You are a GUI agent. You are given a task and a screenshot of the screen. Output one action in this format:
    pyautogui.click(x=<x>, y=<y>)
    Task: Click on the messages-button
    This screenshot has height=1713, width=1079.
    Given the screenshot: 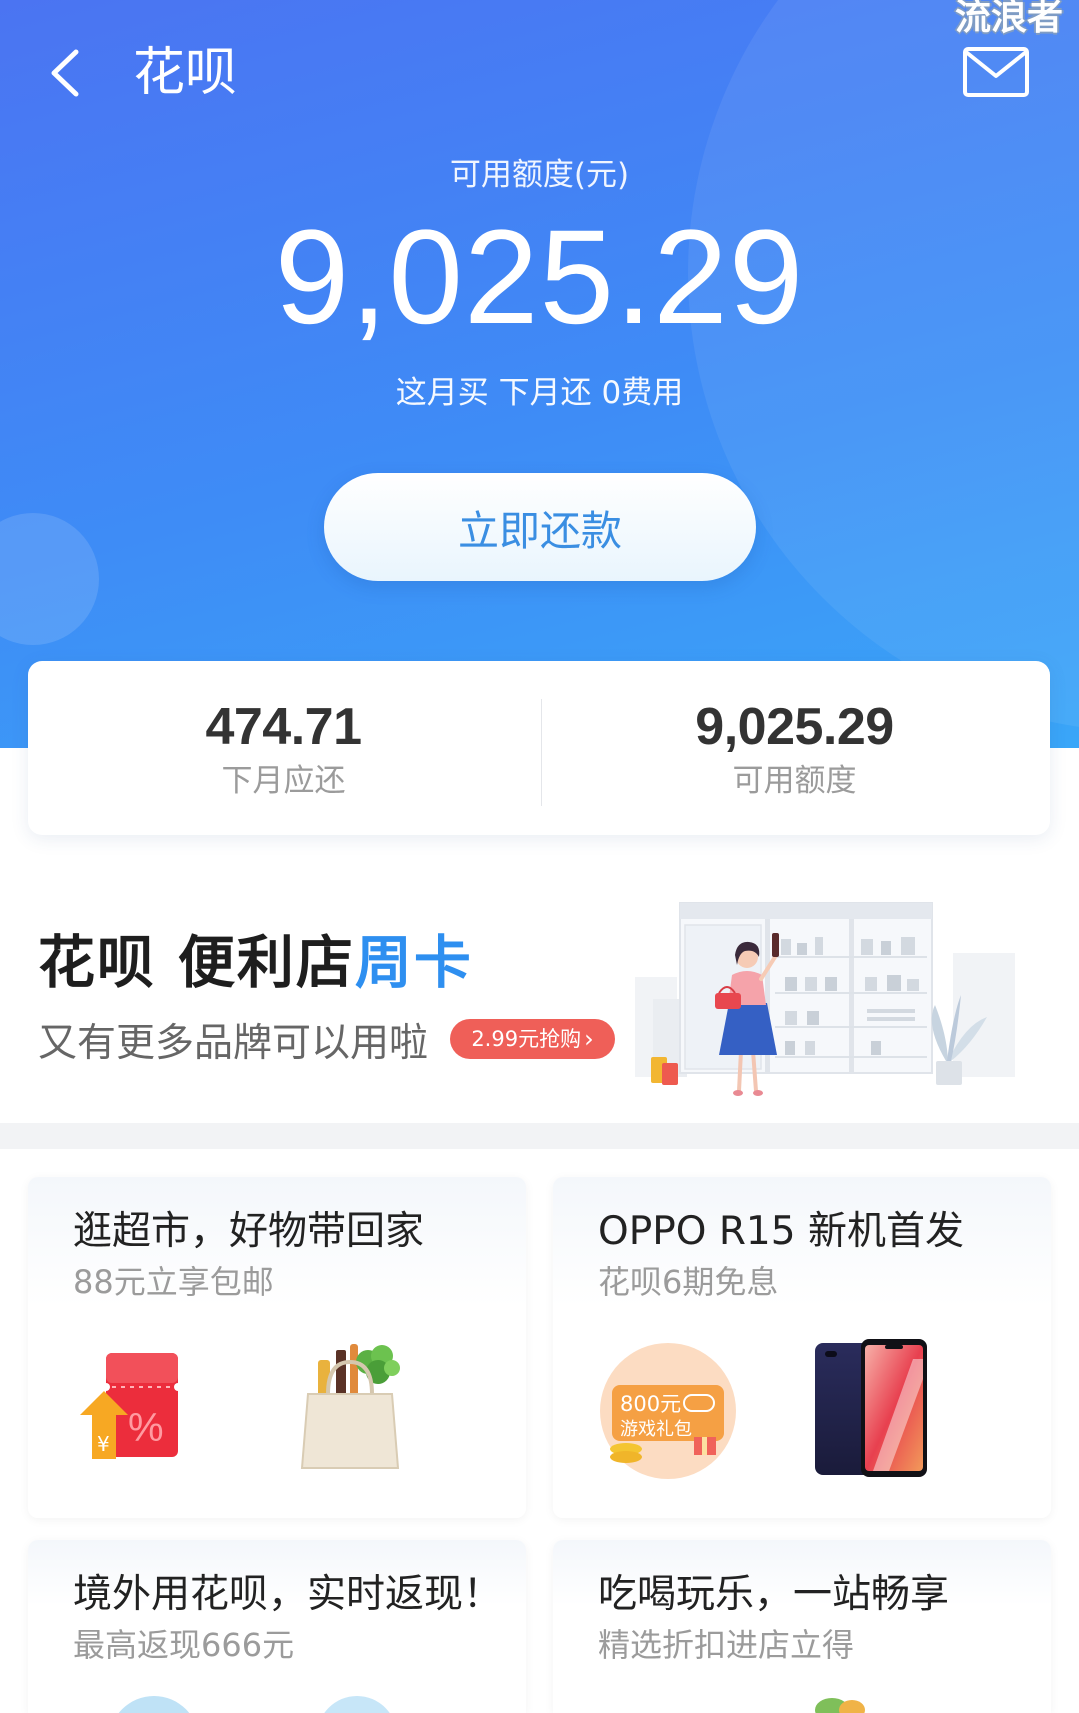 What is the action you would take?
    pyautogui.click(x=996, y=72)
    